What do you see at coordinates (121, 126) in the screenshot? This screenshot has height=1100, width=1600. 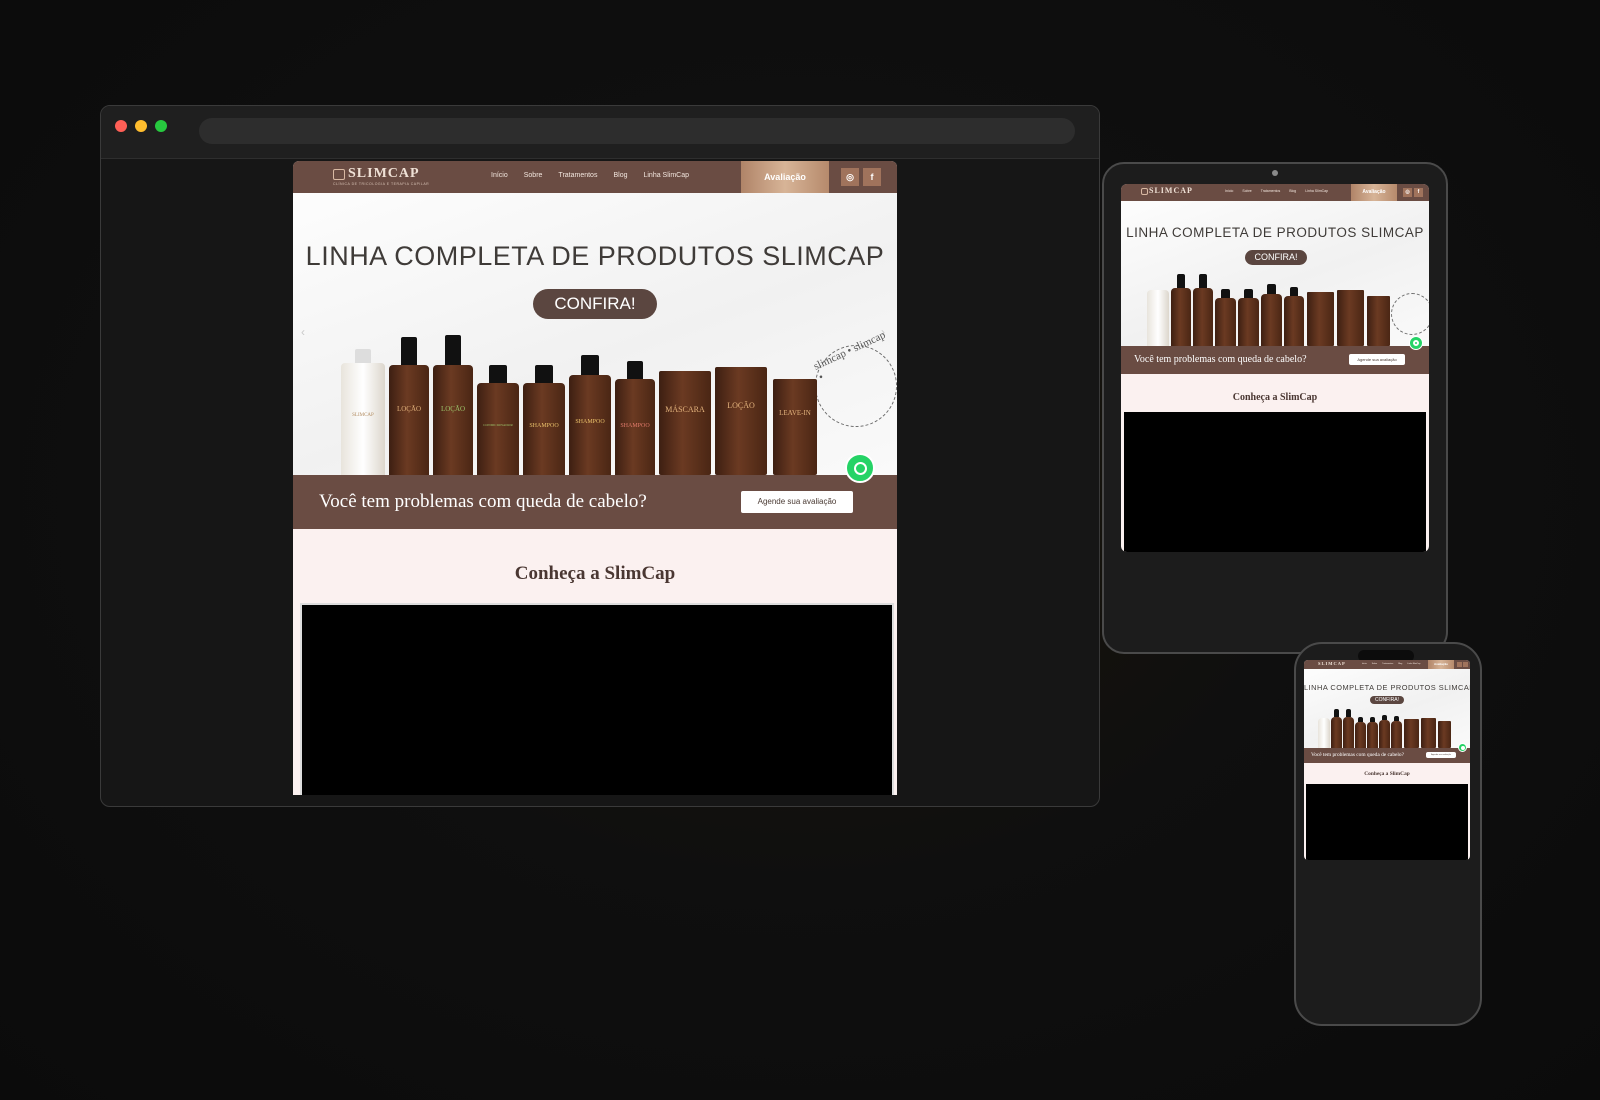 I see `close-window-dot` at bounding box center [121, 126].